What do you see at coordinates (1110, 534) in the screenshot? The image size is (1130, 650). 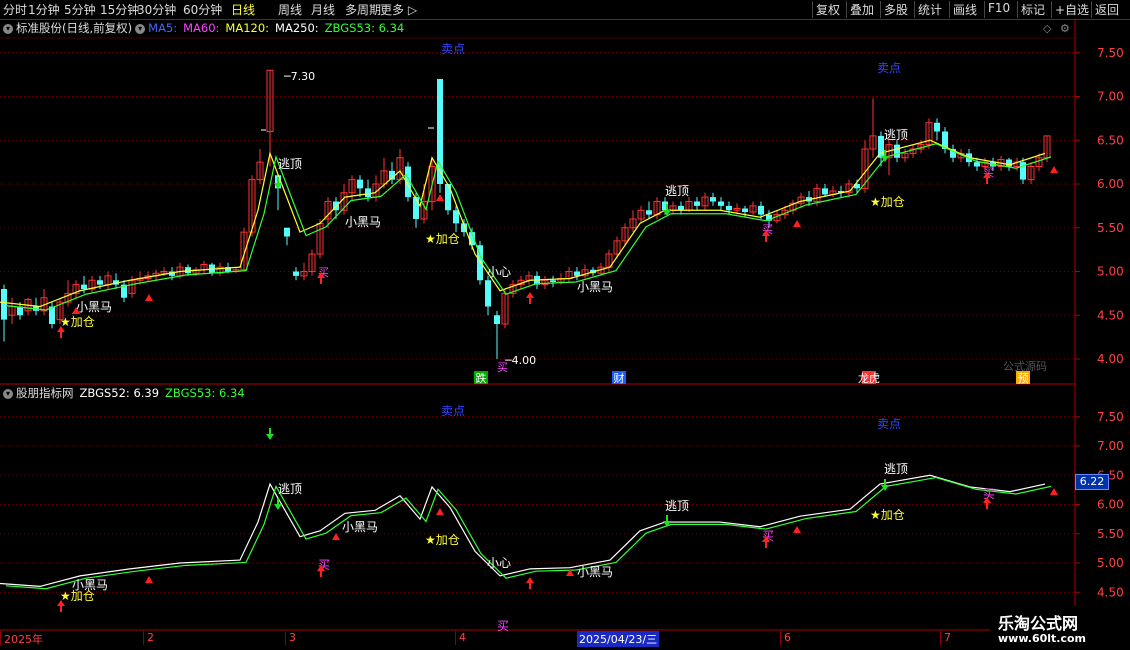 I see `axis2-tick-label: 5.50` at bounding box center [1110, 534].